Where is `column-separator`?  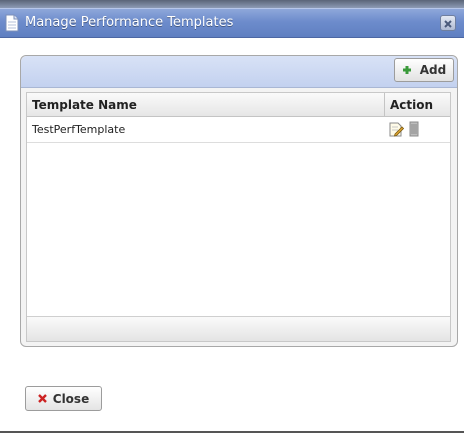
column-separator is located at coordinates (384, 104).